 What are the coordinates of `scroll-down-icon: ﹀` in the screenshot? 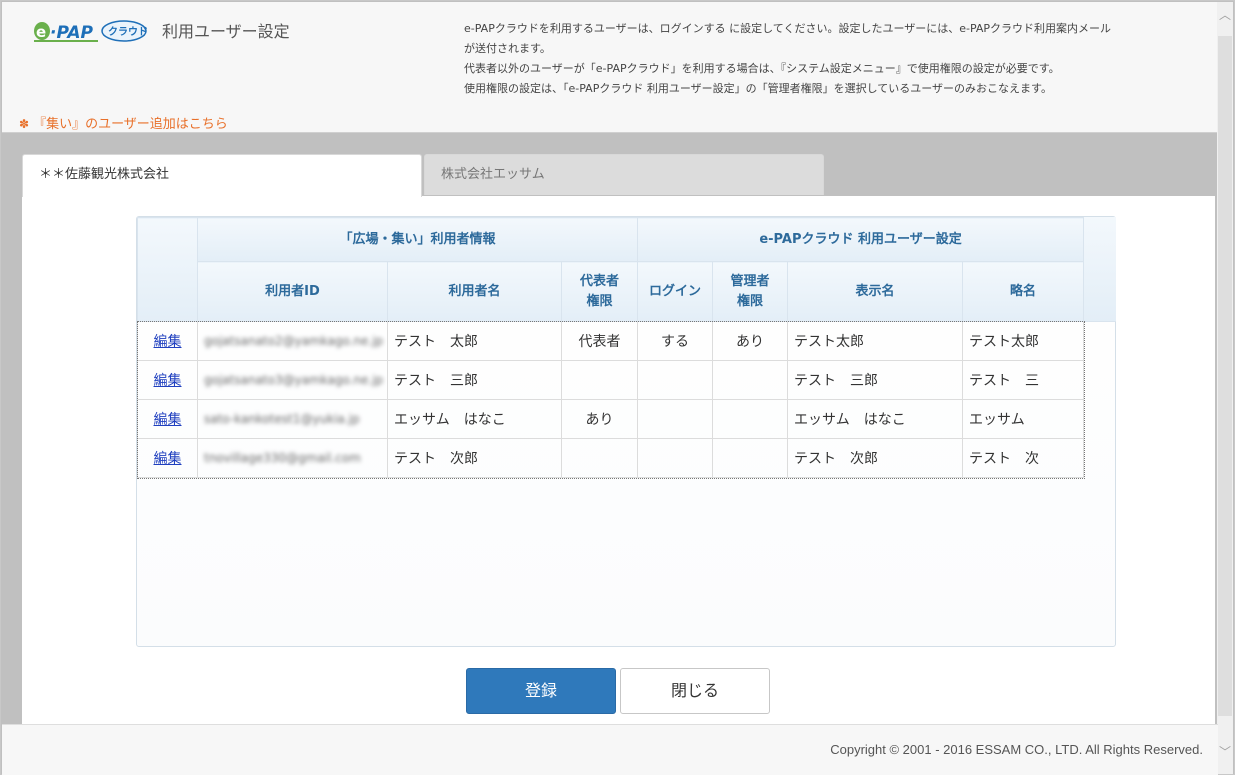 It's located at (1225, 752).